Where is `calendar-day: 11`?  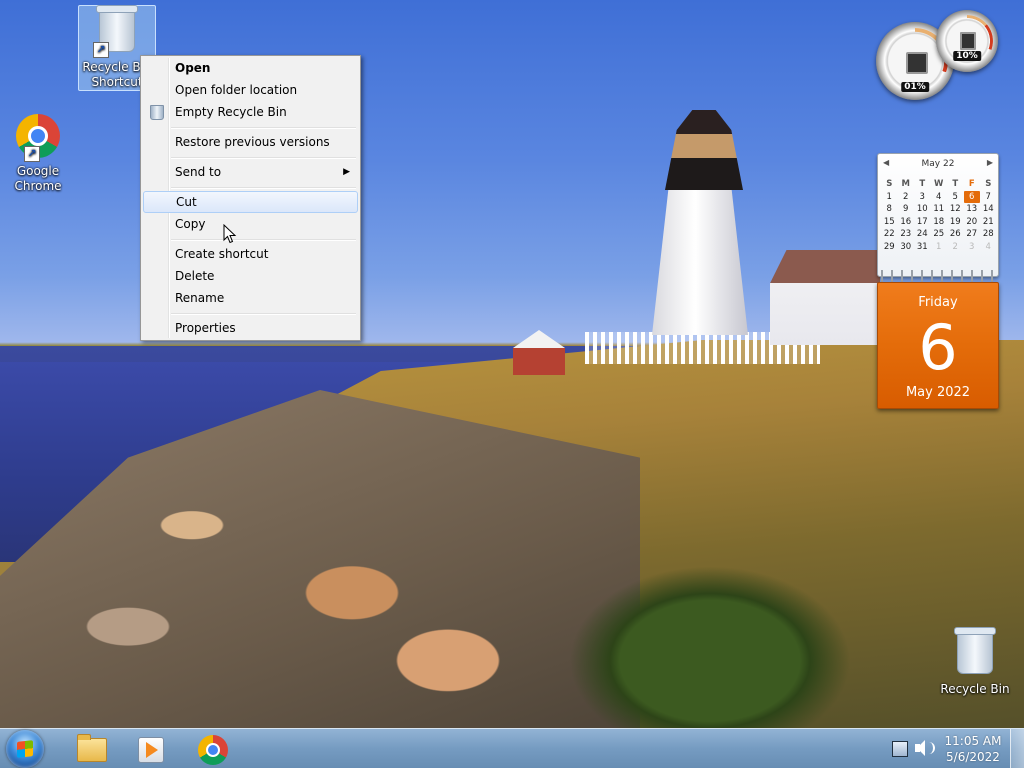
calendar-day: 11 is located at coordinates (939, 209).